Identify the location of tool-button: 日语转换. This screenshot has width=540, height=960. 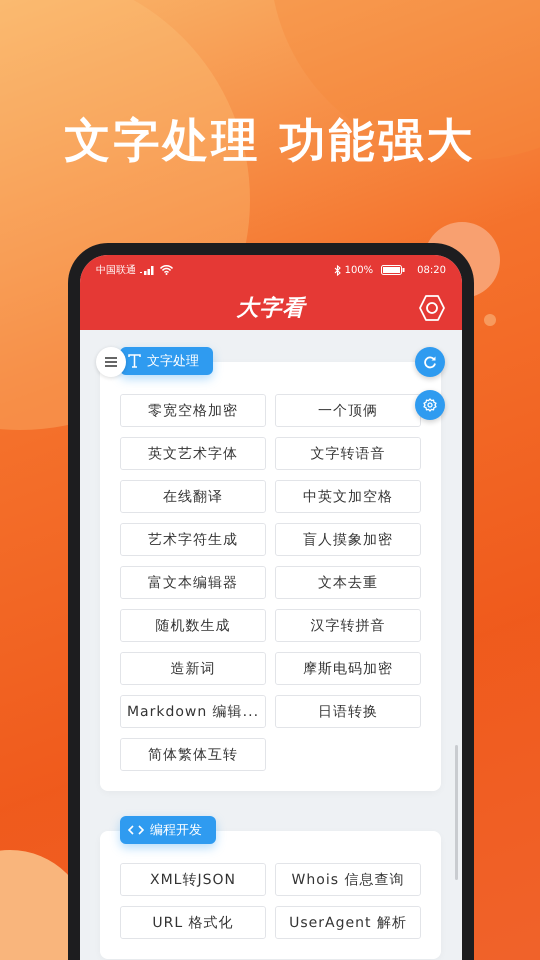
(348, 711).